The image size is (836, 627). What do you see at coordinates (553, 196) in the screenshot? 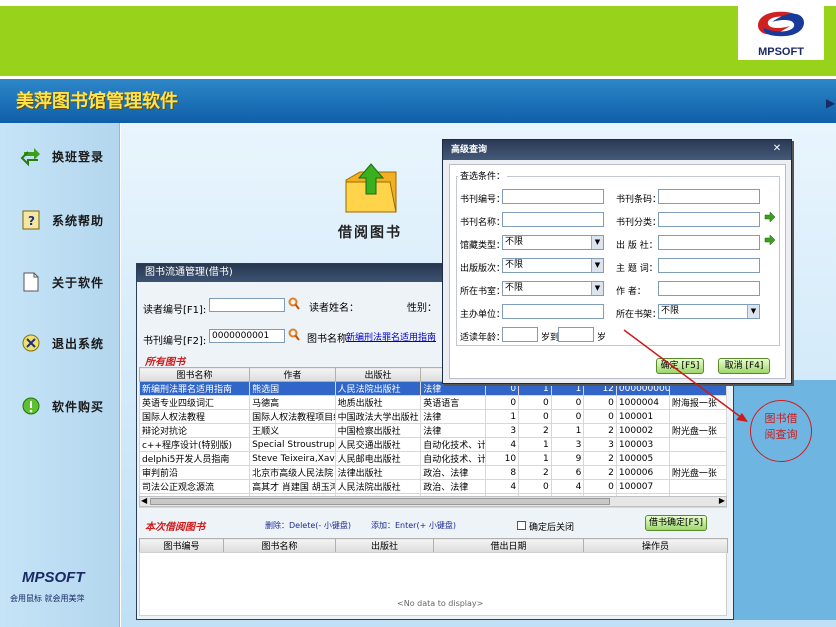
I see `book-no-field` at bounding box center [553, 196].